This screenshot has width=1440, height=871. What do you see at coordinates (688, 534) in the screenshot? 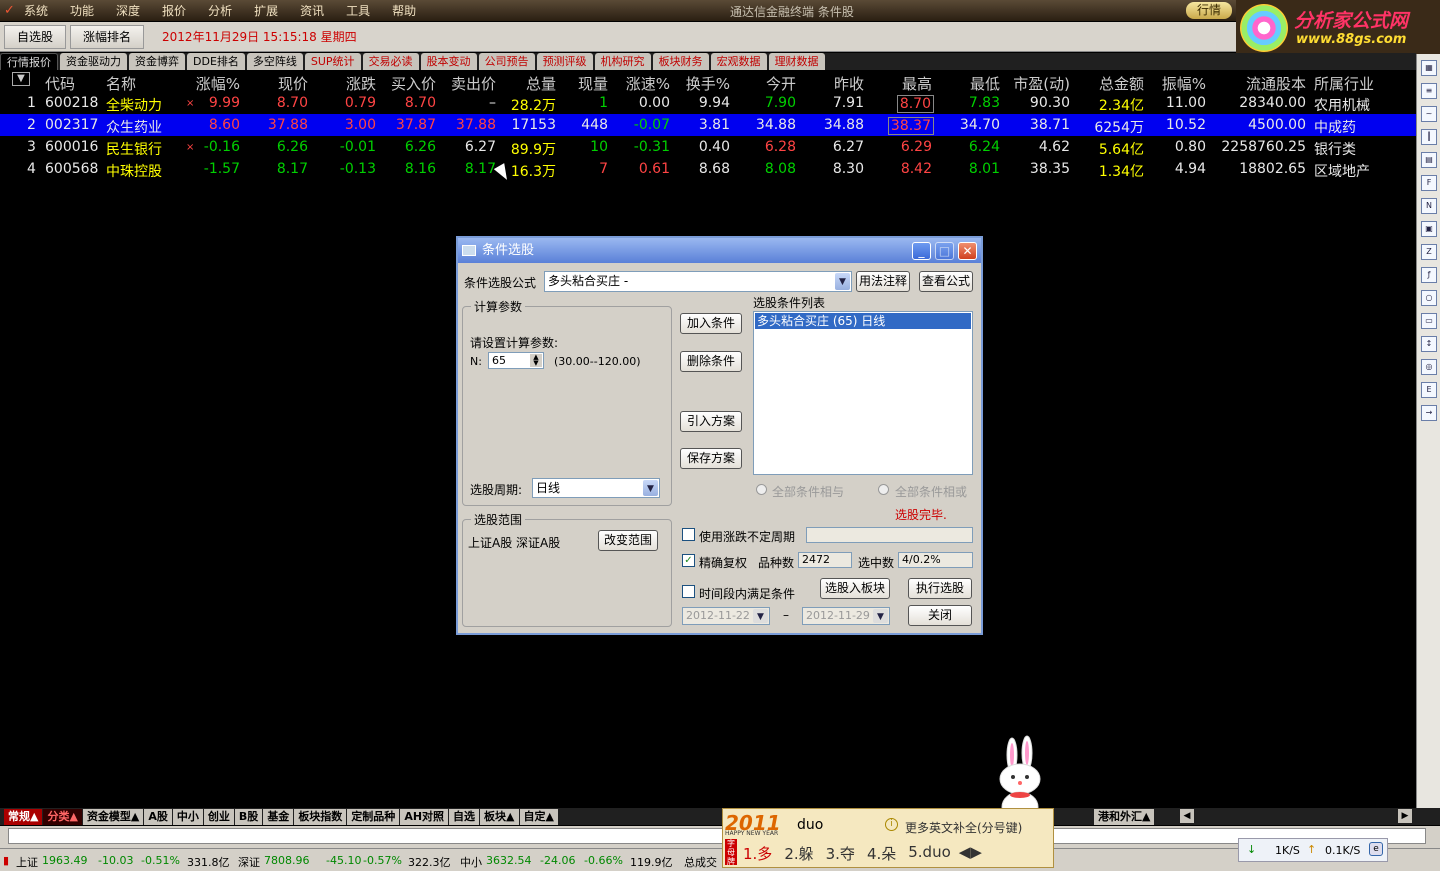
I see `unfixed-period-checkbox` at bounding box center [688, 534].